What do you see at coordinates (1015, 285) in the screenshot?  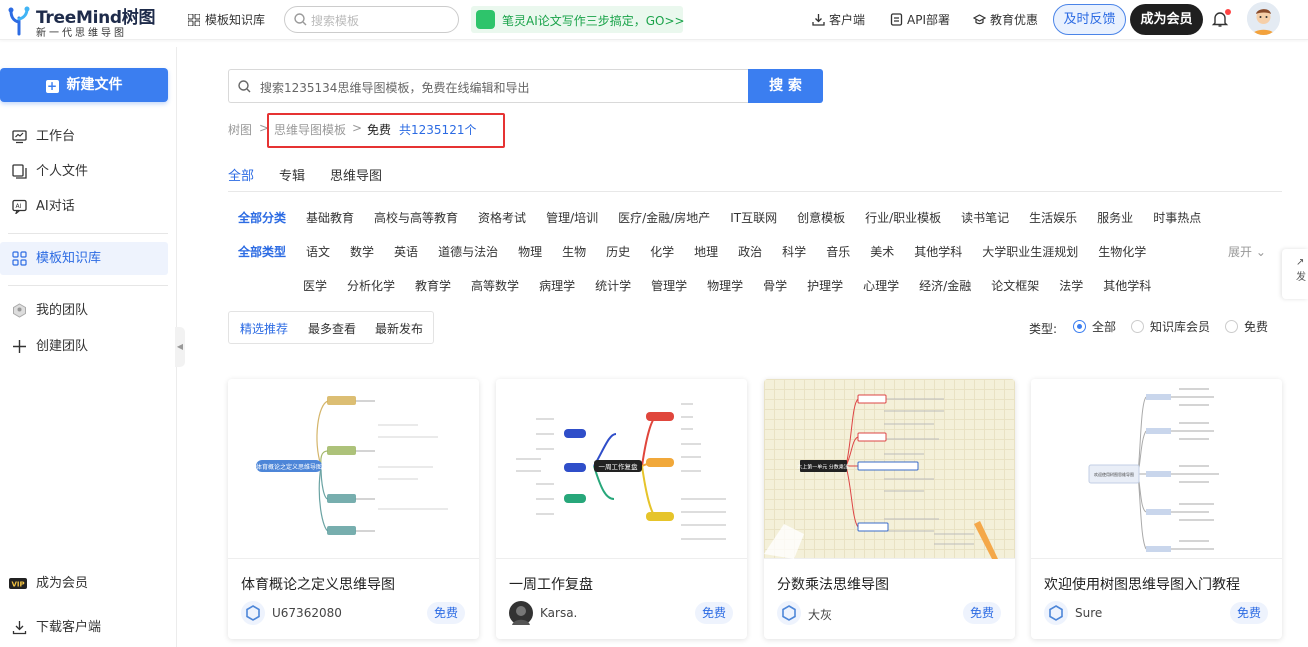 I see `filter-type-item: 论文框架` at bounding box center [1015, 285].